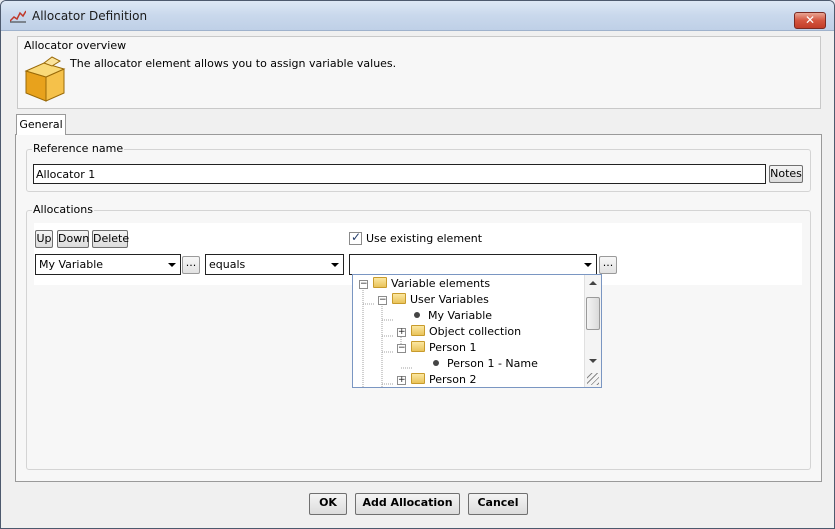 The height and width of the screenshot is (529, 835). What do you see at coordinates (399, 174) in the screenshot?
I see `reference-name-input` at bounding box center [399, 174].